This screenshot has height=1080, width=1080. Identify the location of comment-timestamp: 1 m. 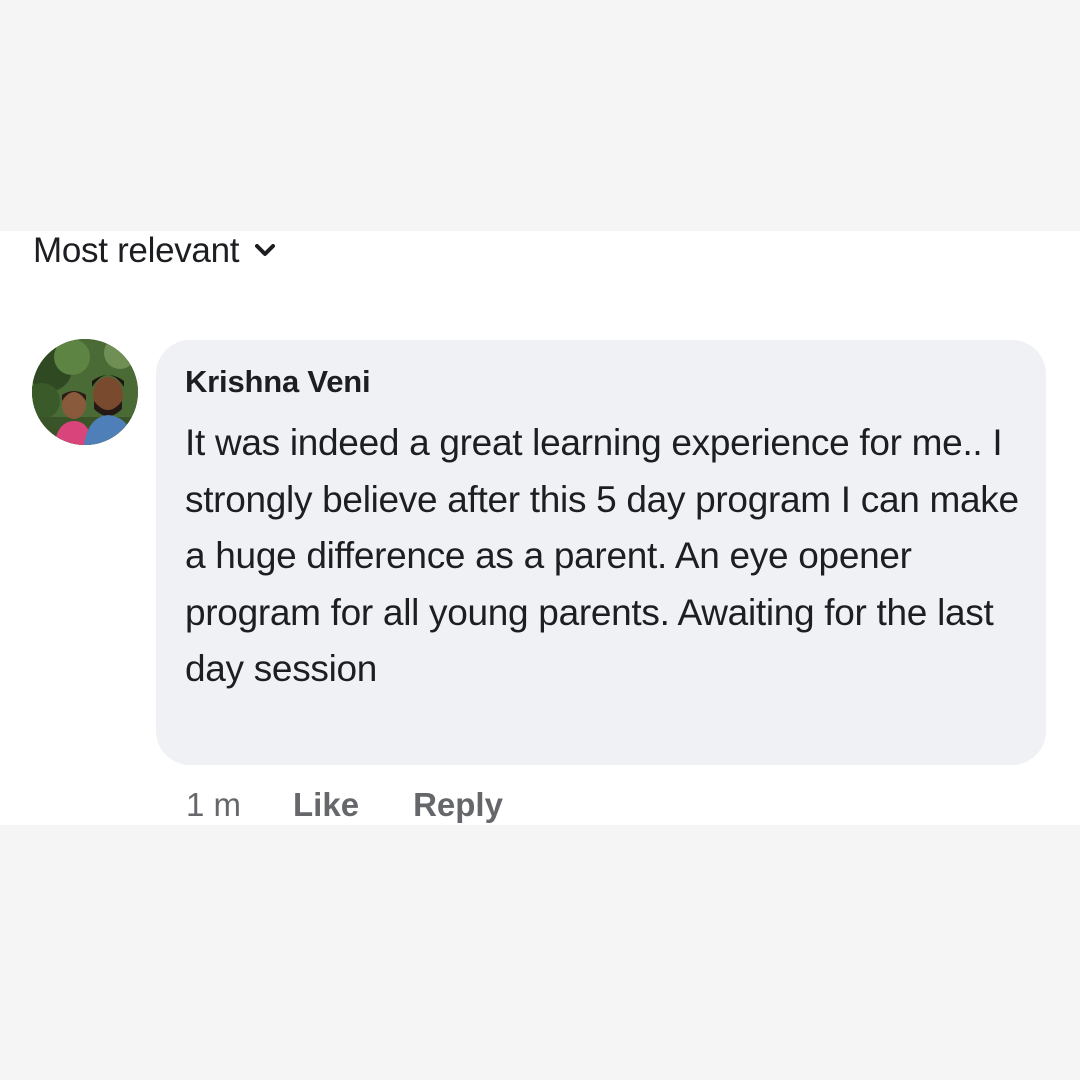
(213, 805).